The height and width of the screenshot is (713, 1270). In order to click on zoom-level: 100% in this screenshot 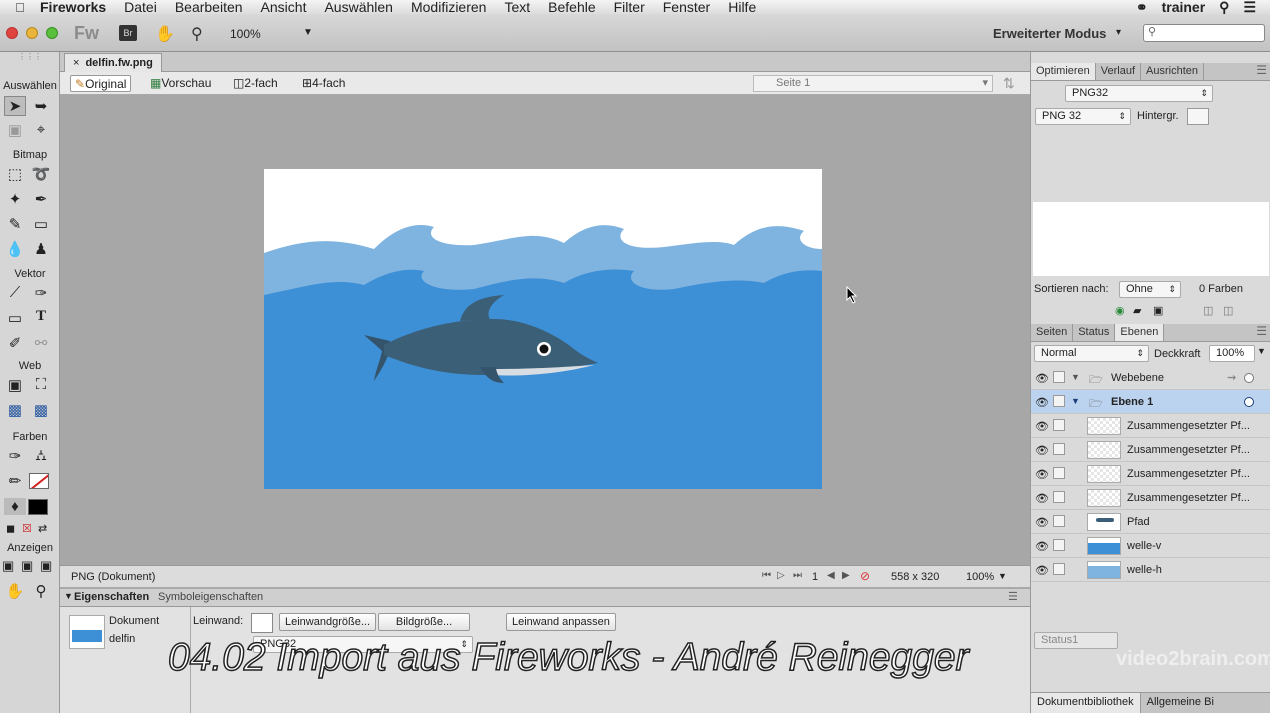, I will do `click(245, 34)`.